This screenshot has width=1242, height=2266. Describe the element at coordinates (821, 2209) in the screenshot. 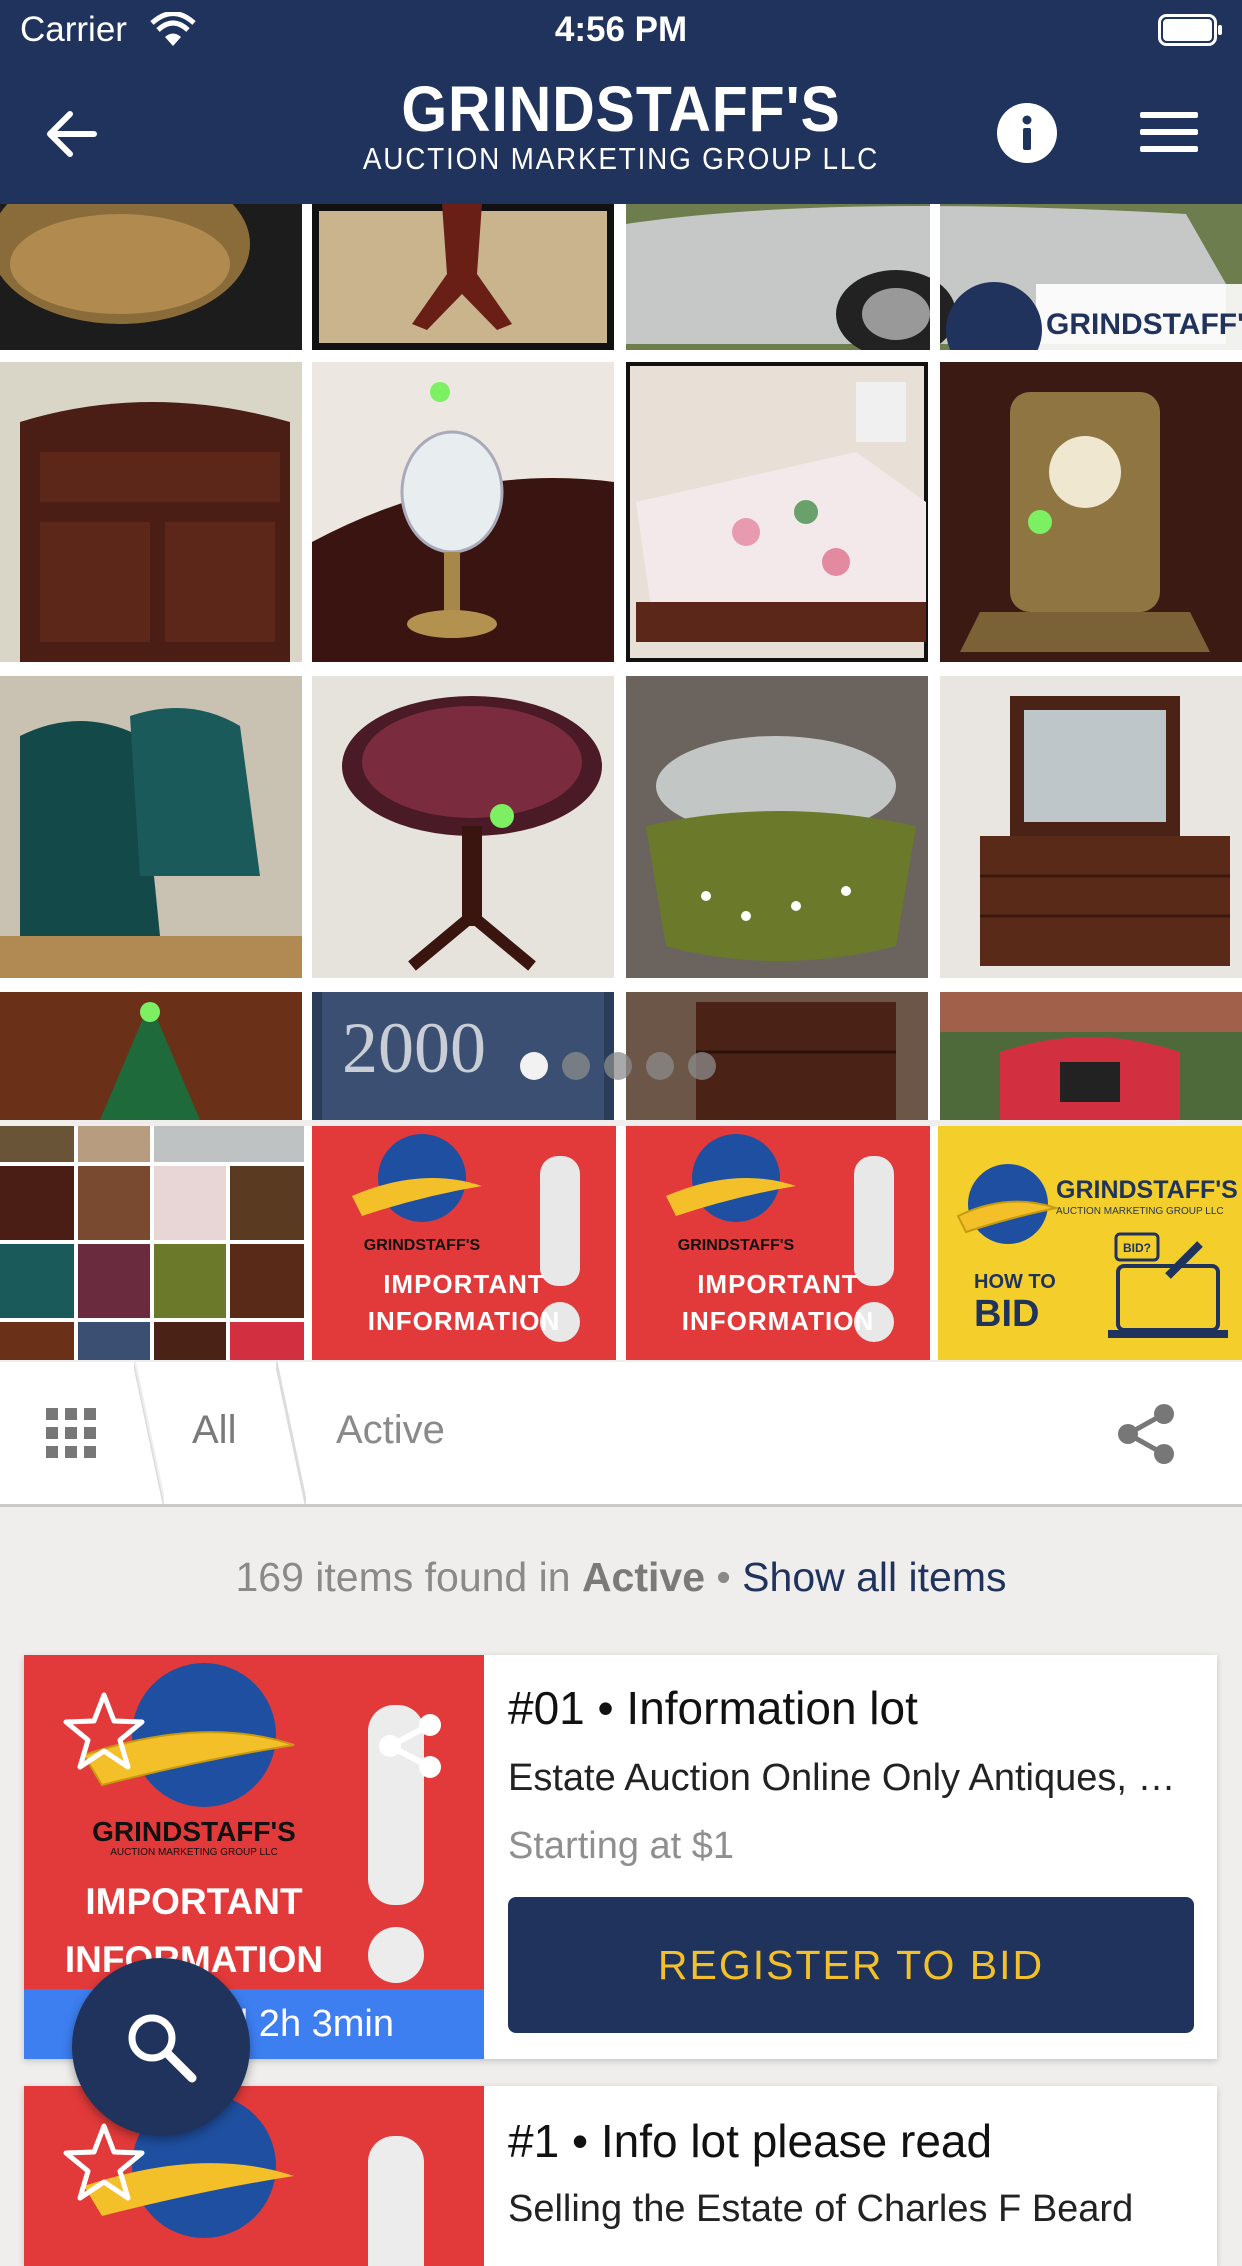

I see `lot-description: Selling the Estate of Charles F Beard` at that location.